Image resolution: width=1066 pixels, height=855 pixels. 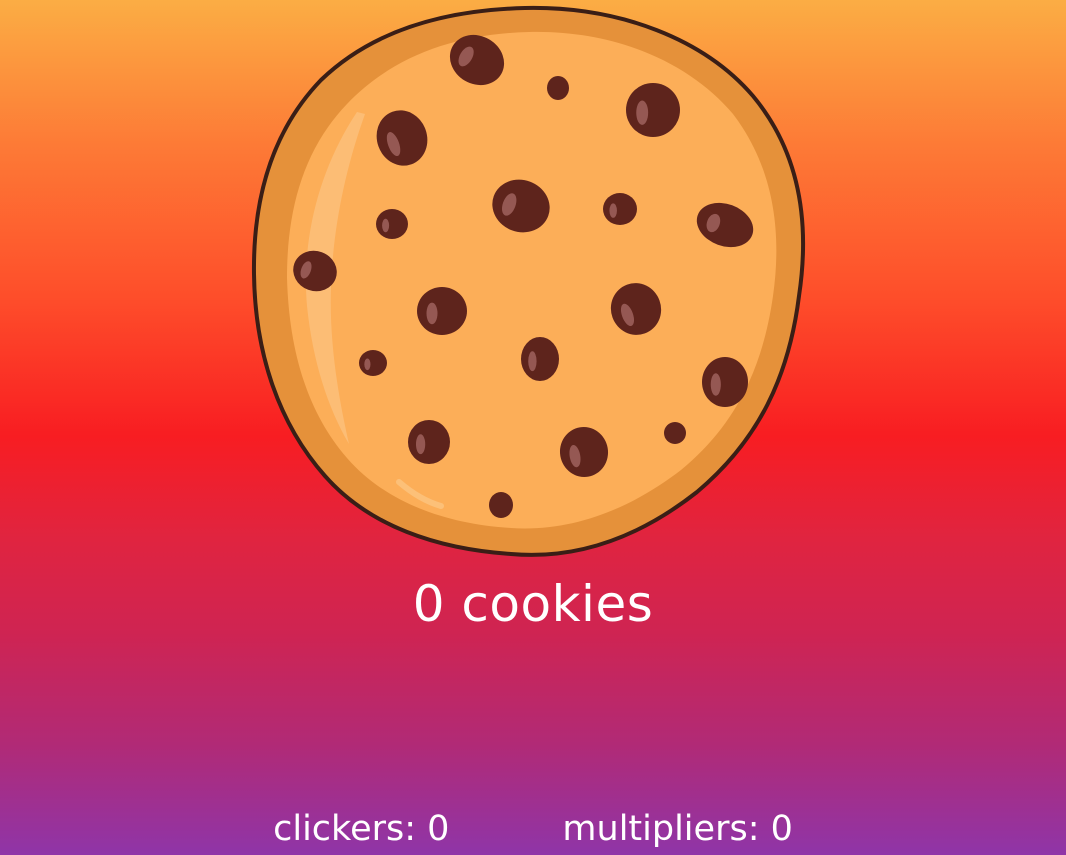 What do you see at coordinates (533, 604) in the screenshot?
I see `cookie-counter: 0 cookies` at bounding box center [533, 604].